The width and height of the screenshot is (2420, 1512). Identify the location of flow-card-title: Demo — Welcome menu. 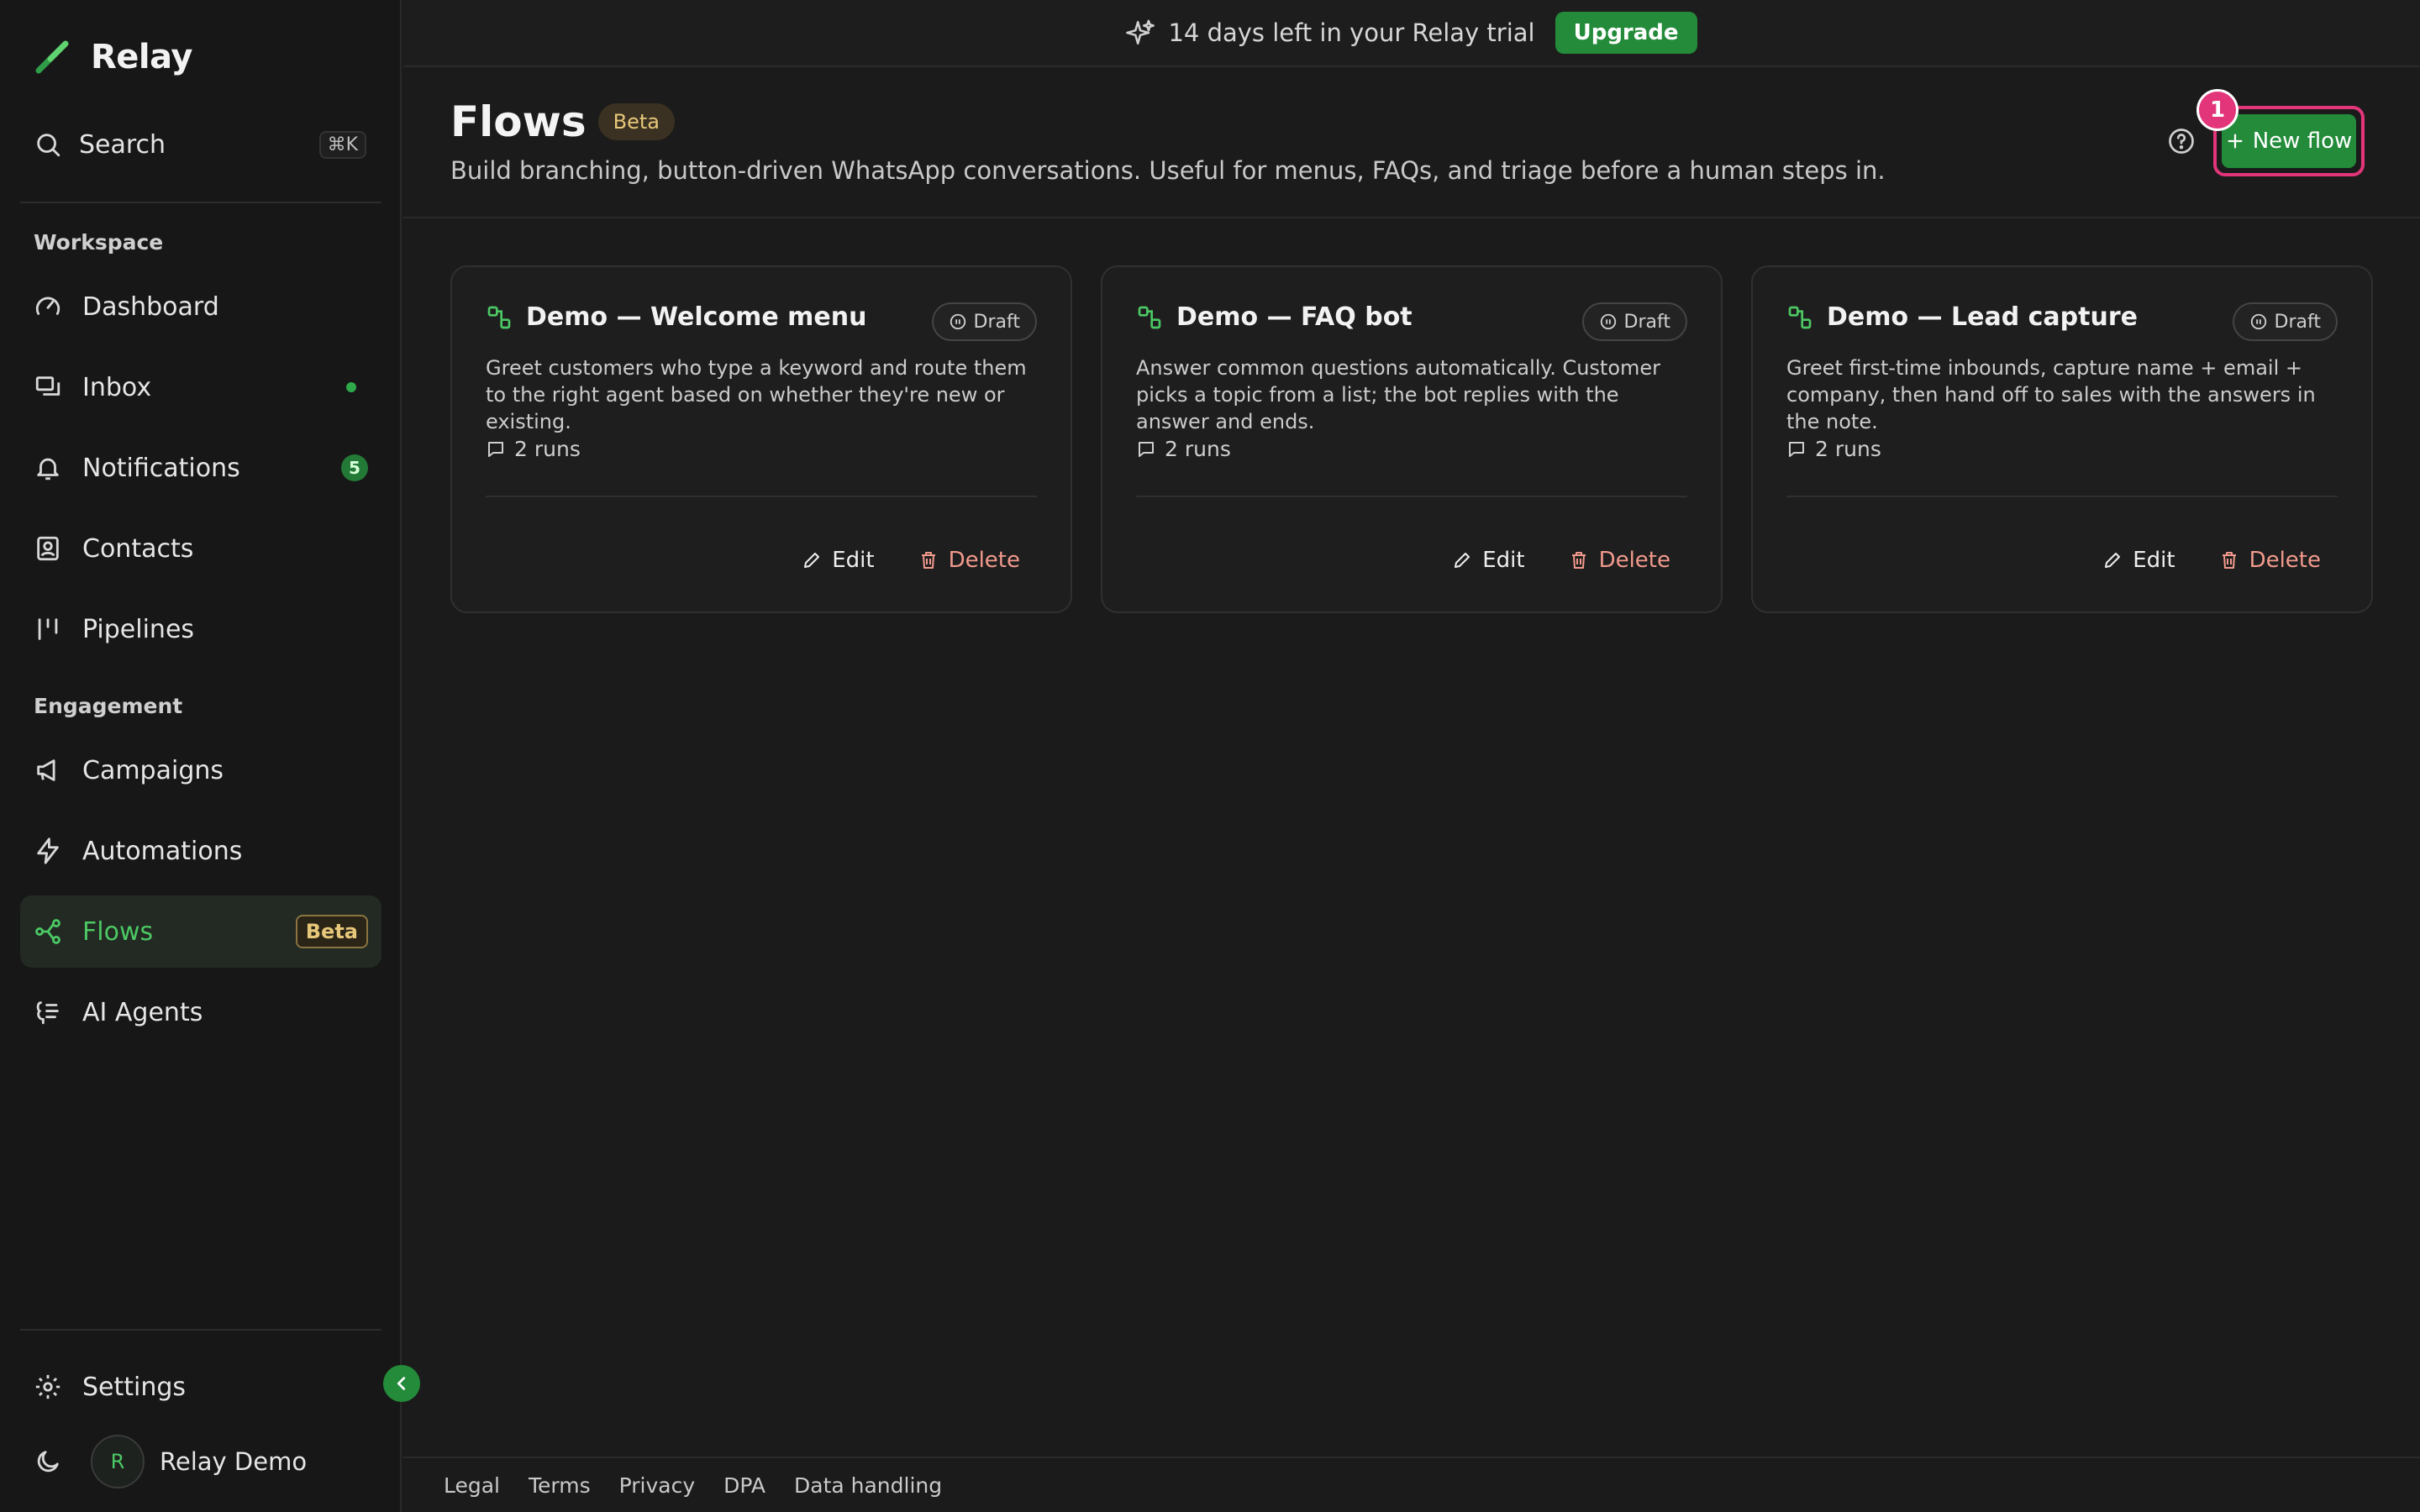
(696, 317).